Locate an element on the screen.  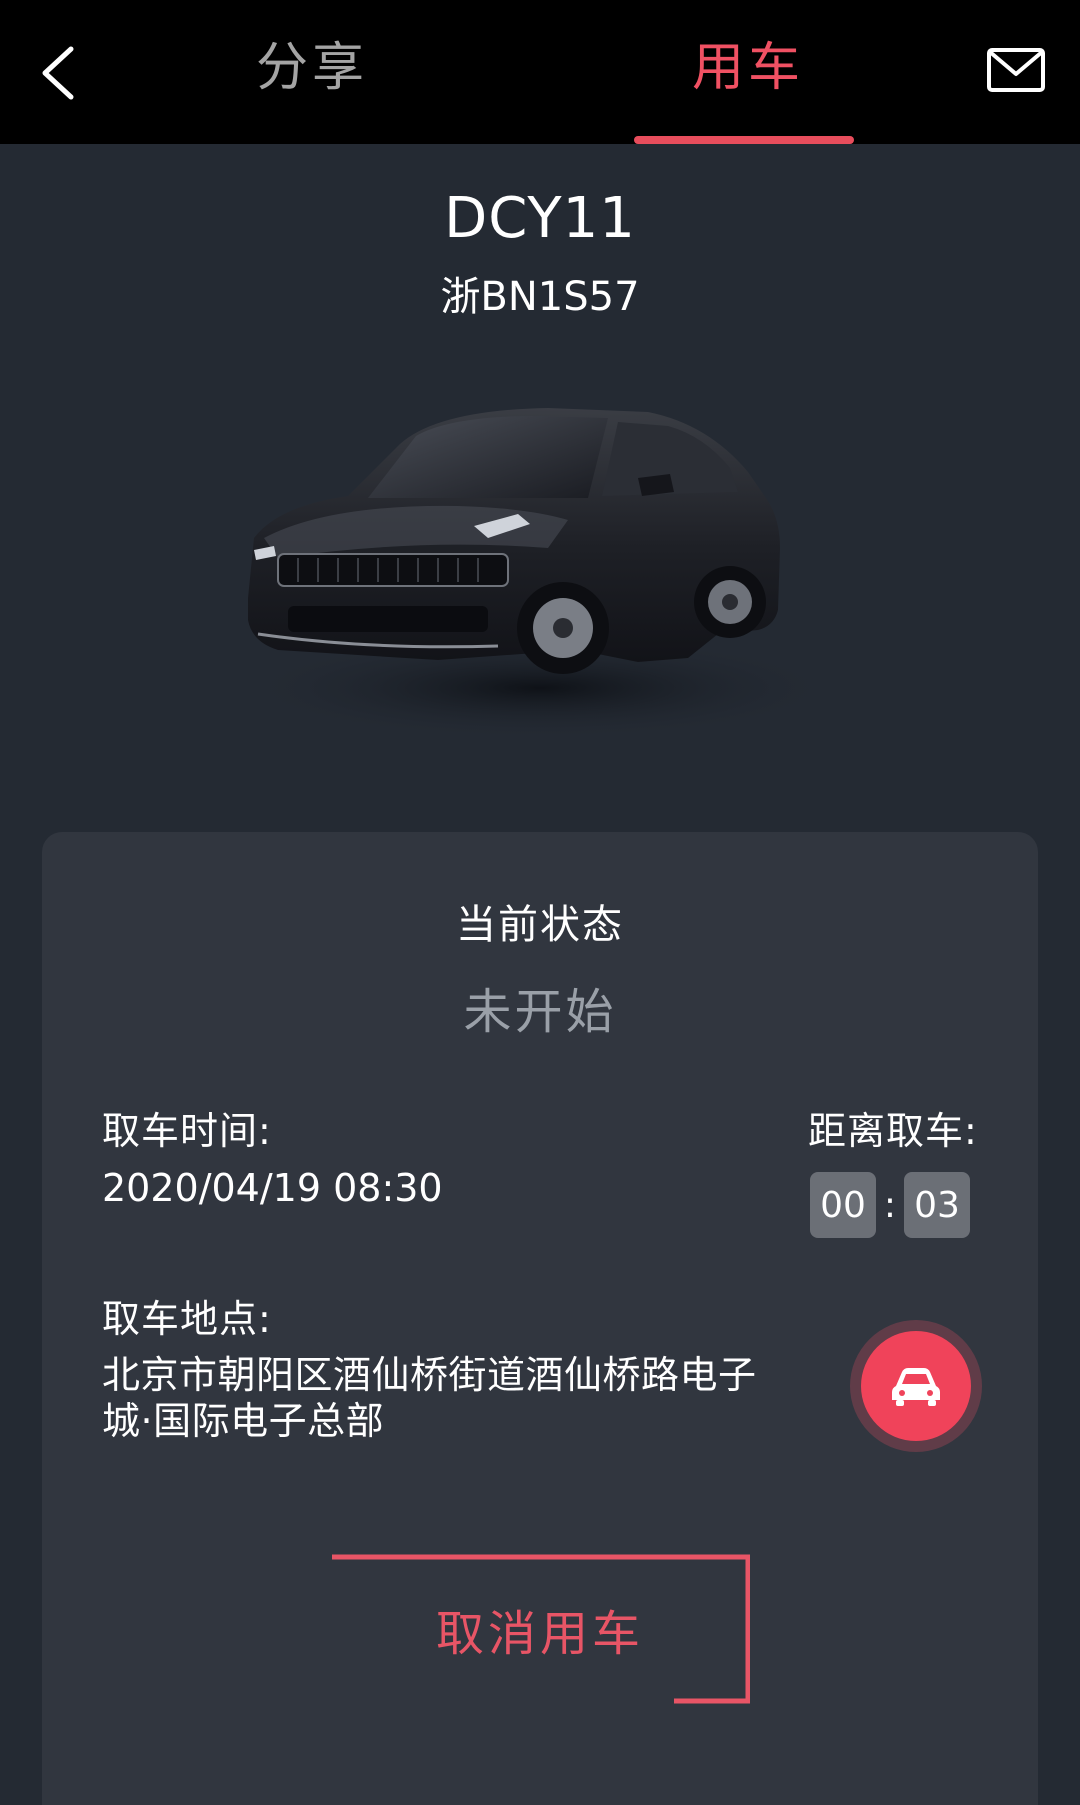
pickup-time-value: 2020/04/19 08:30 is located at coordinates (272, 1188).